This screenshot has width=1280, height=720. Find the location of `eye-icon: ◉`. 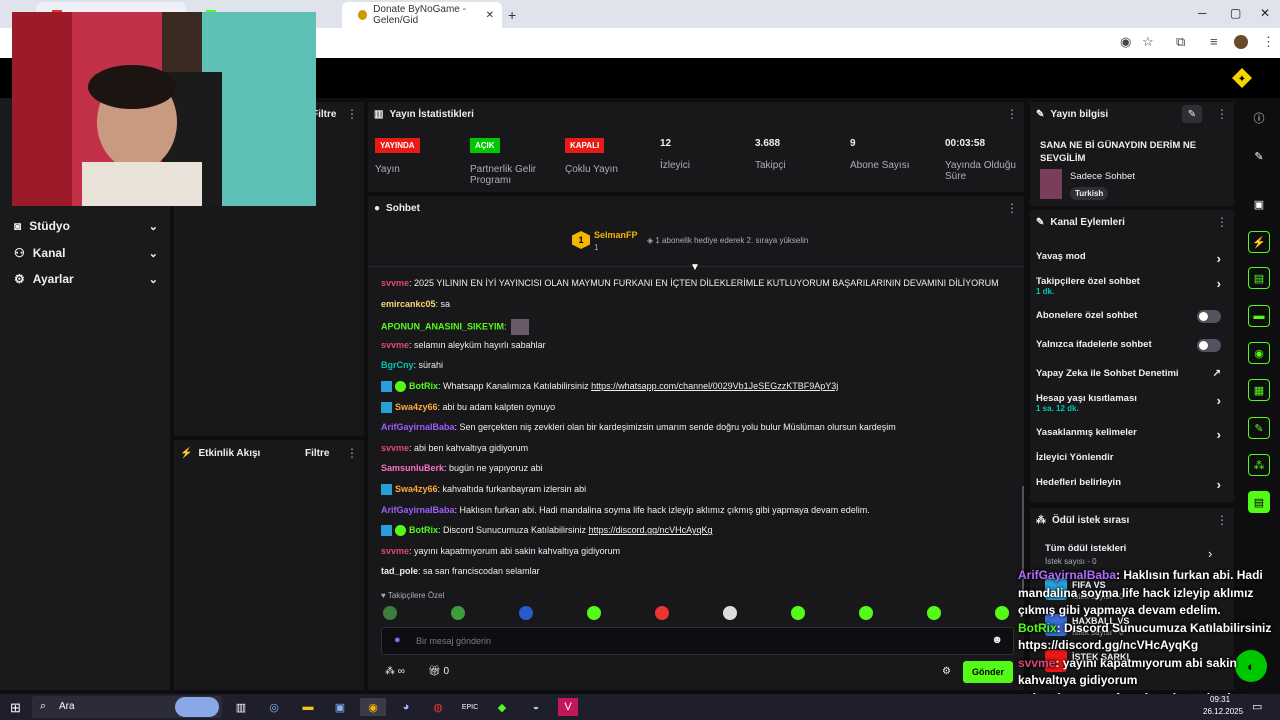

eye-icon: ◉ is located at coordinates (1125, 42).